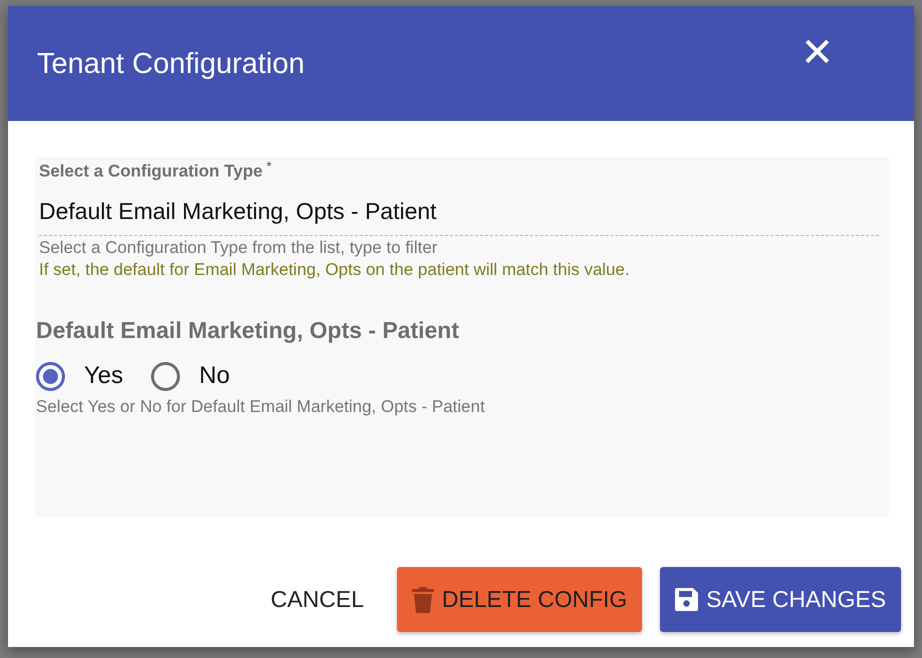  Describe the element at coordinates (335, 270) in the screenshot. I see `field-note: If set, the default for Email Marketing, Opts on the patient will match this value.` at that location.